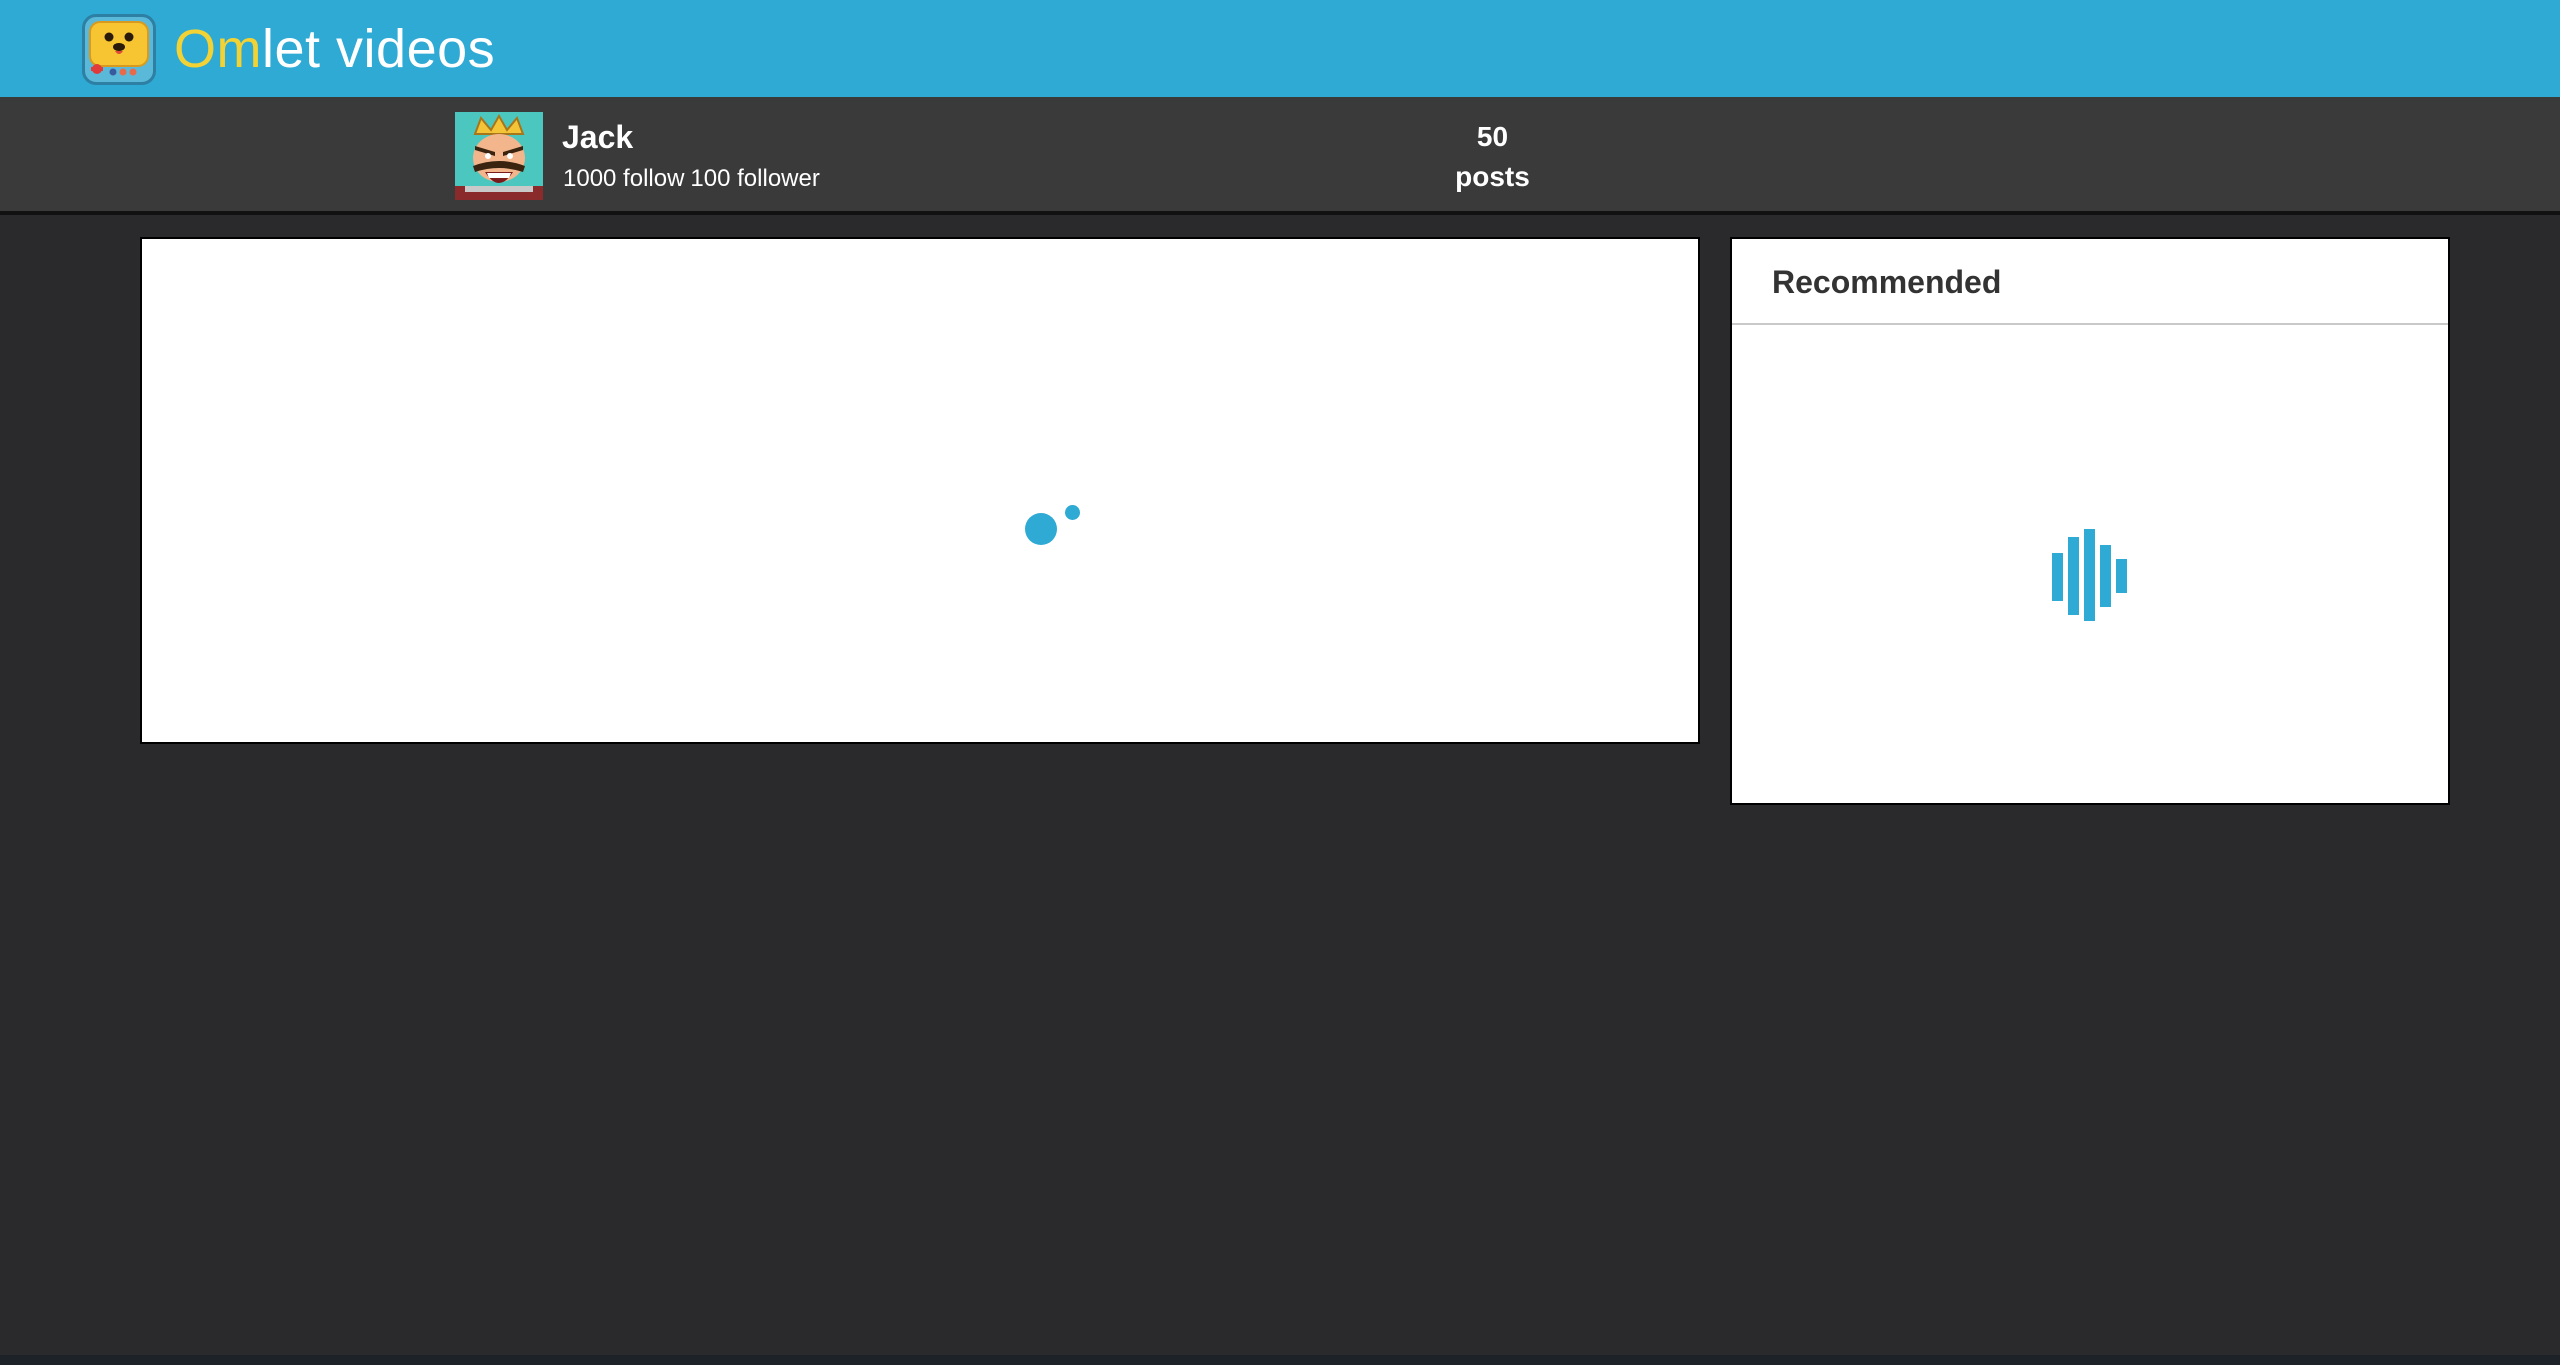 The width and height of the screenshot is (2560, 1365). What do you see at coordinates (1492, 136) in the screenshot?
I see `posts-count: 50` at bounding box center [1492, 136].